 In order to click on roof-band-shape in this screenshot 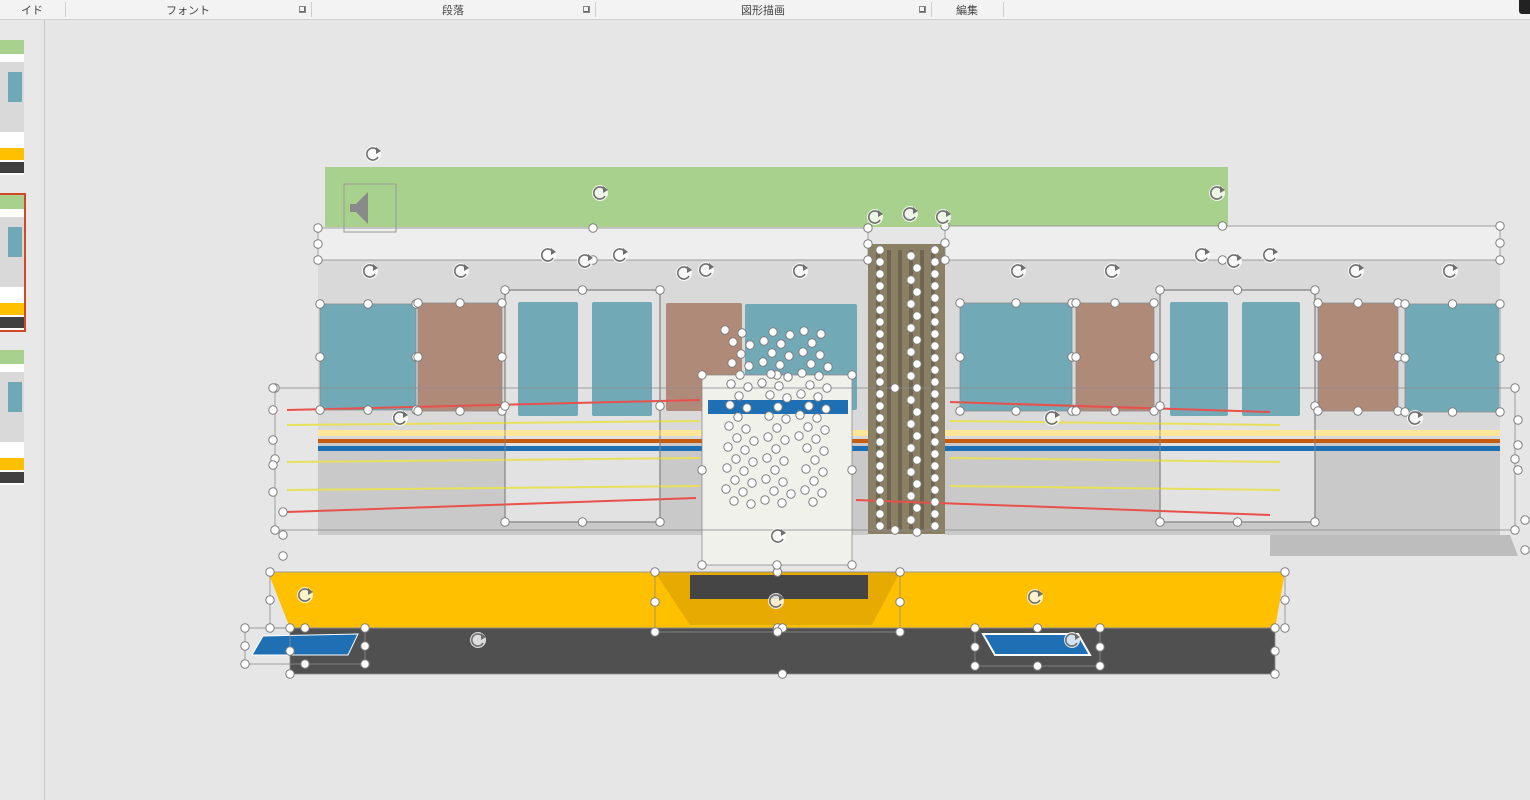, I will do `click(776, 197)`.